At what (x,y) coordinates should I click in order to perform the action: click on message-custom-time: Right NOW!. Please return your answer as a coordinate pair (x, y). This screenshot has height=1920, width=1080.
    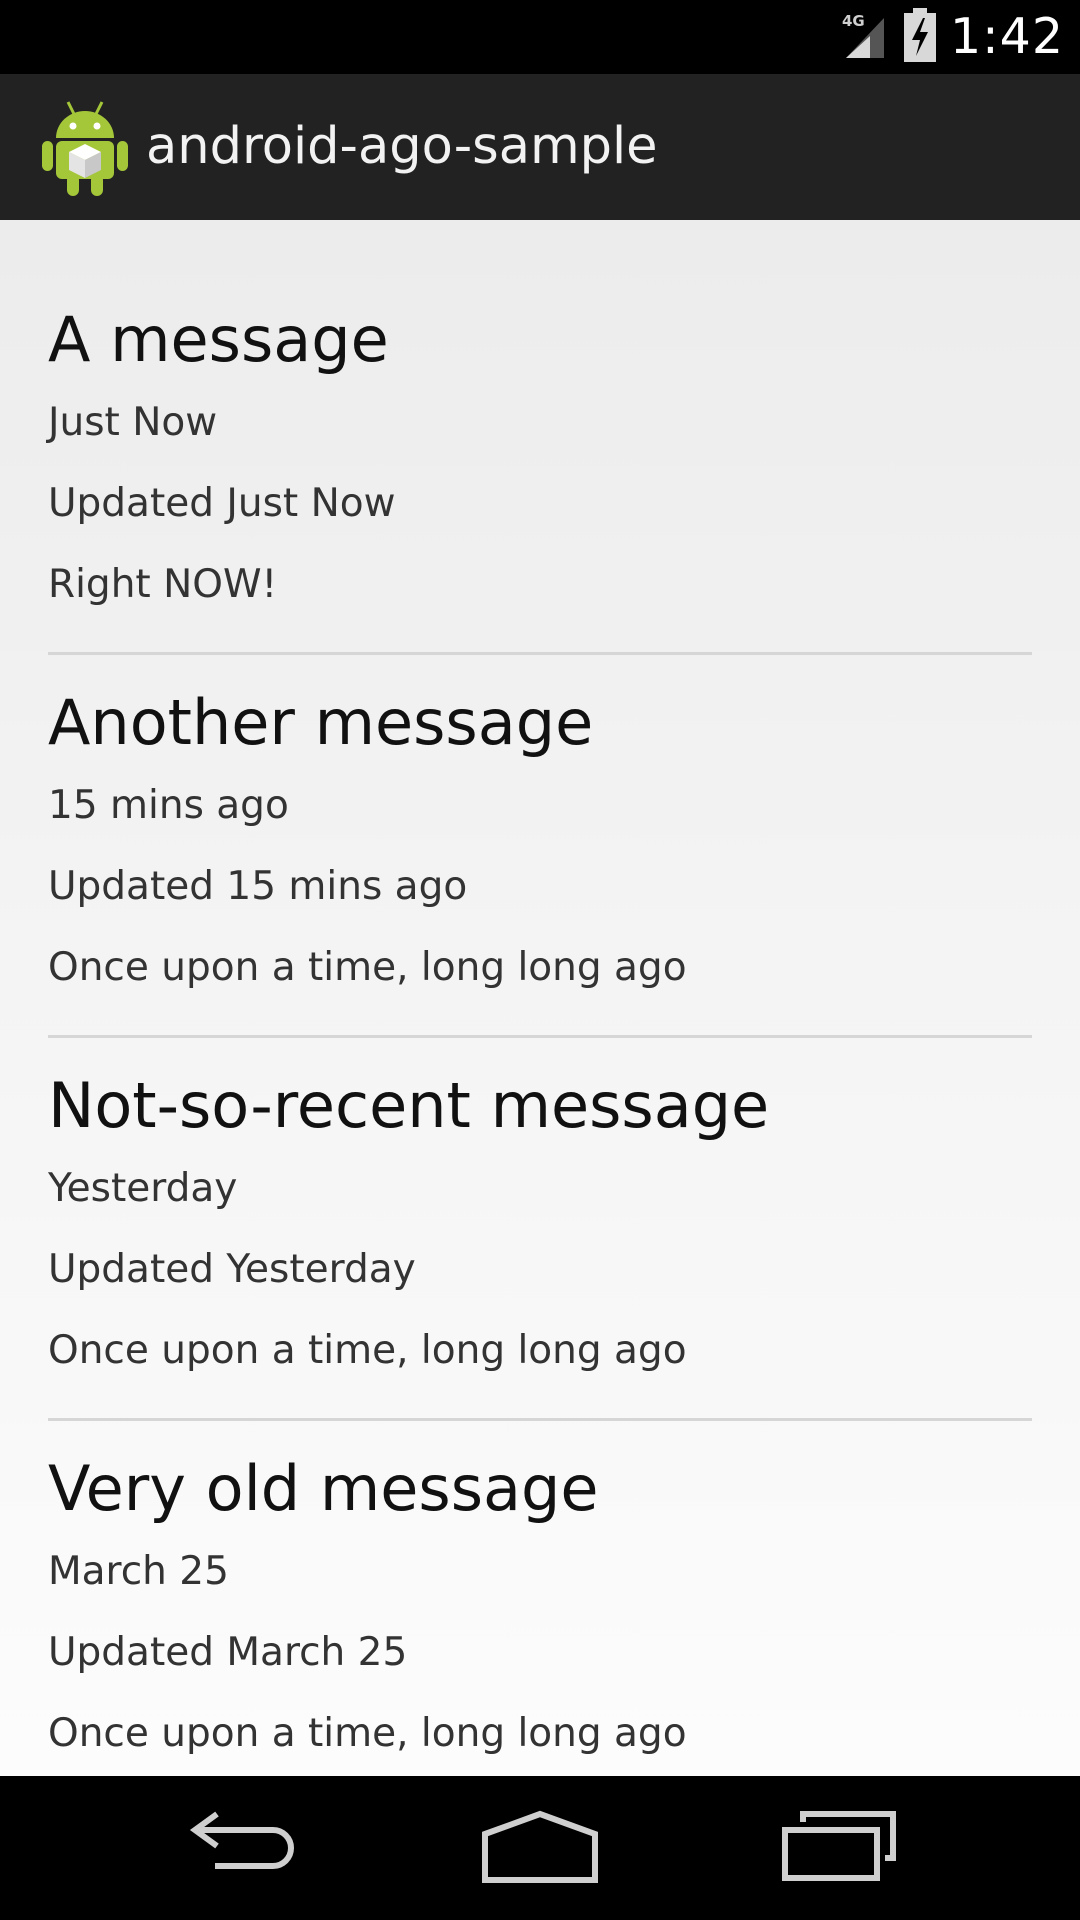
    Looking at the image, I should click on (163, 584).